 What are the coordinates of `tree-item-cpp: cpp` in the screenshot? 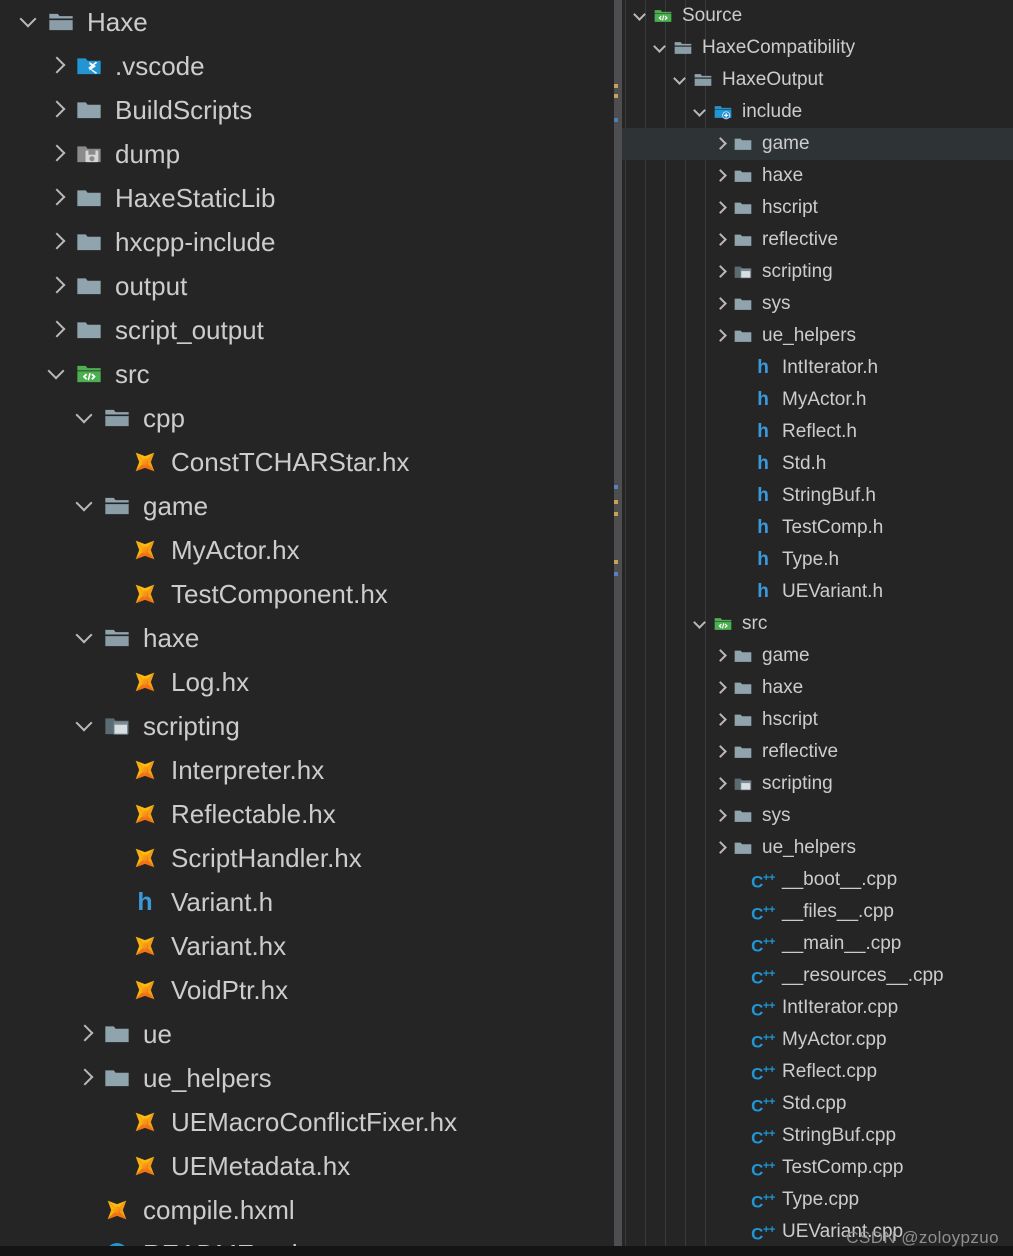 It's located at (307, 418).